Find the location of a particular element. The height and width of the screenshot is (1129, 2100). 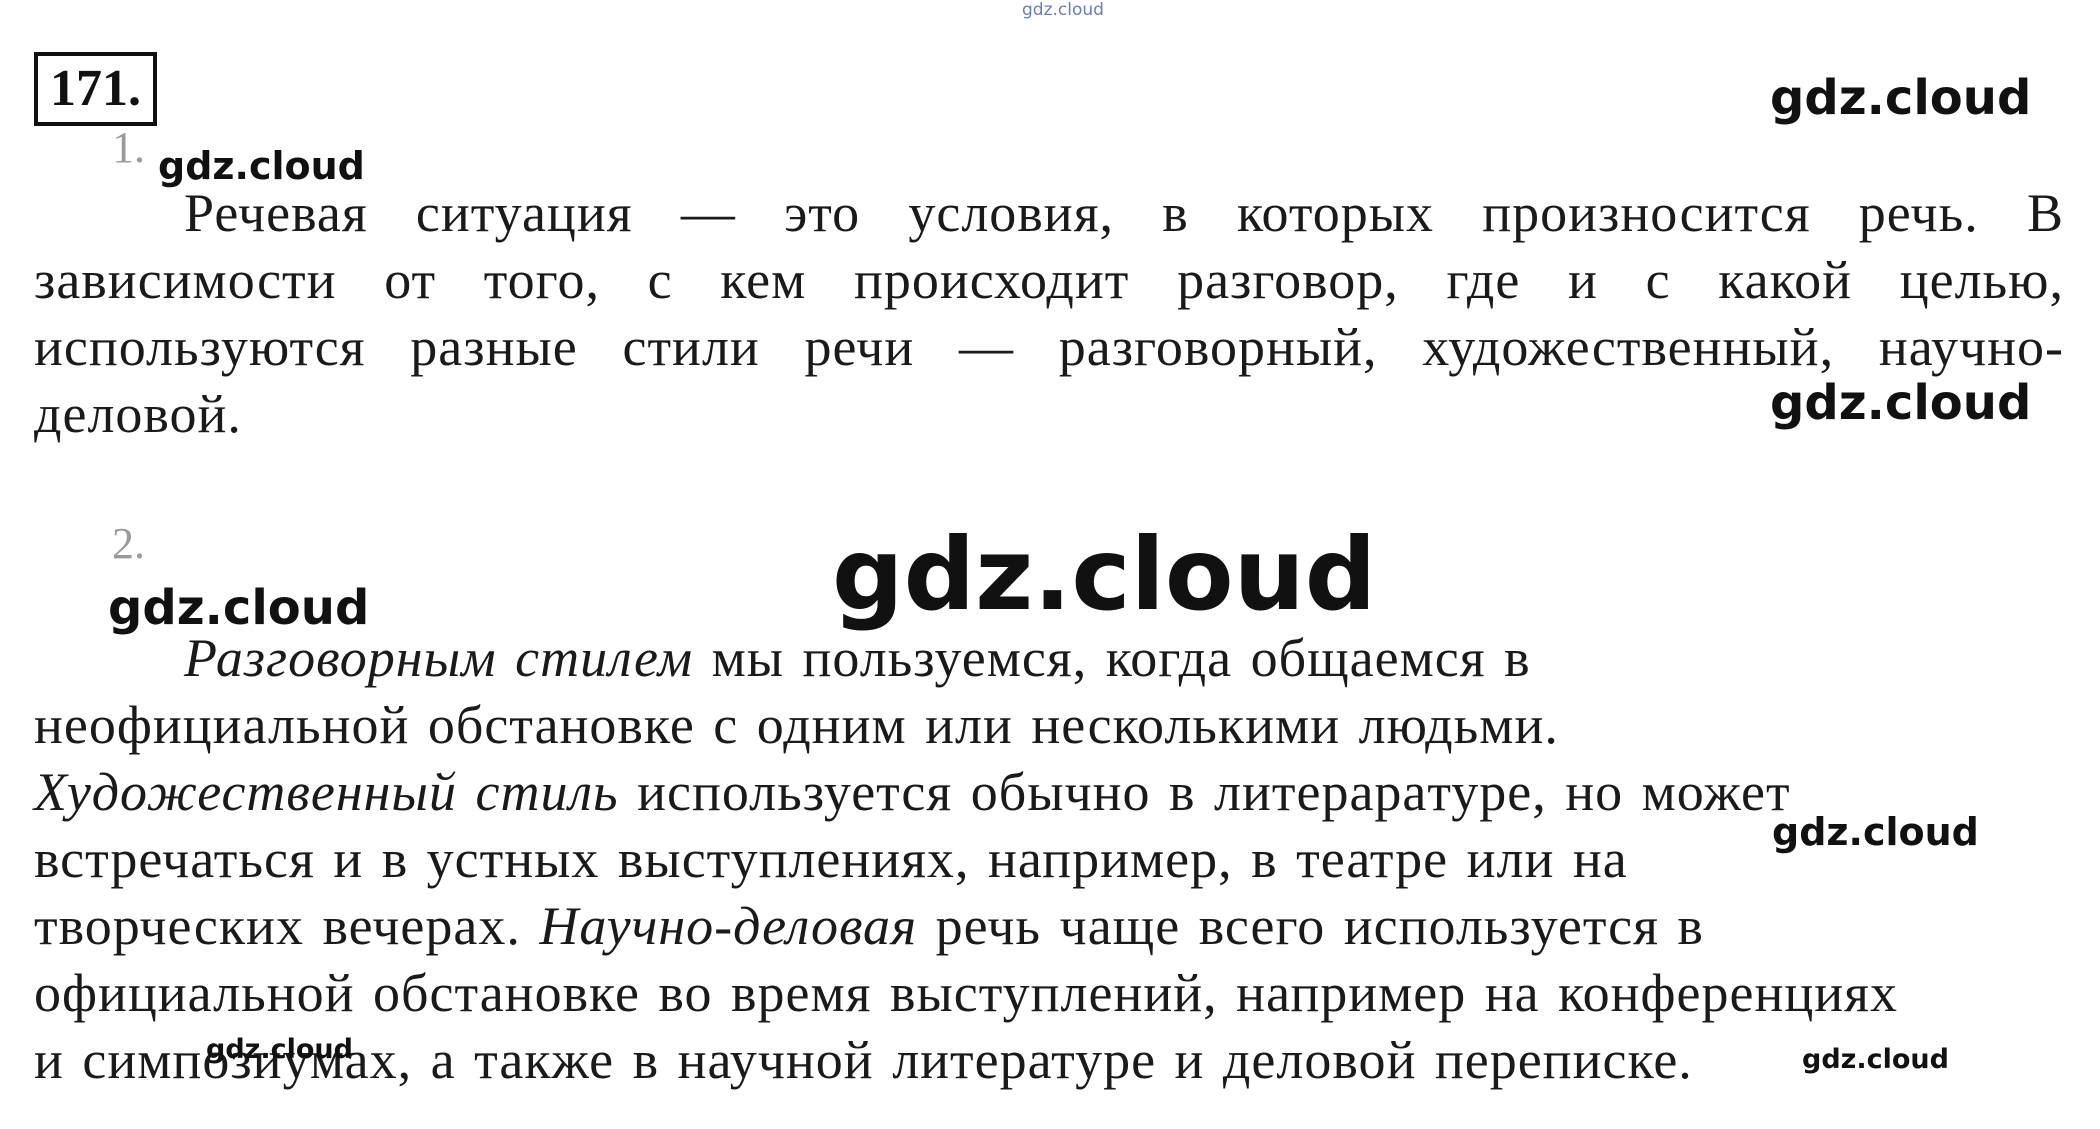

line-text: мы пользуемся, когда общаемся в is located at coordinates (1112, 658).